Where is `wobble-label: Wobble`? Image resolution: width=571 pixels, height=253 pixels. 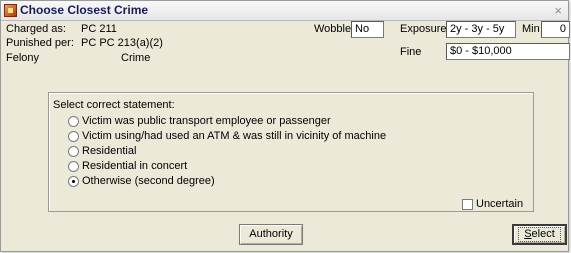 wobble-label: Wobble is located at coordinates (333, 29).